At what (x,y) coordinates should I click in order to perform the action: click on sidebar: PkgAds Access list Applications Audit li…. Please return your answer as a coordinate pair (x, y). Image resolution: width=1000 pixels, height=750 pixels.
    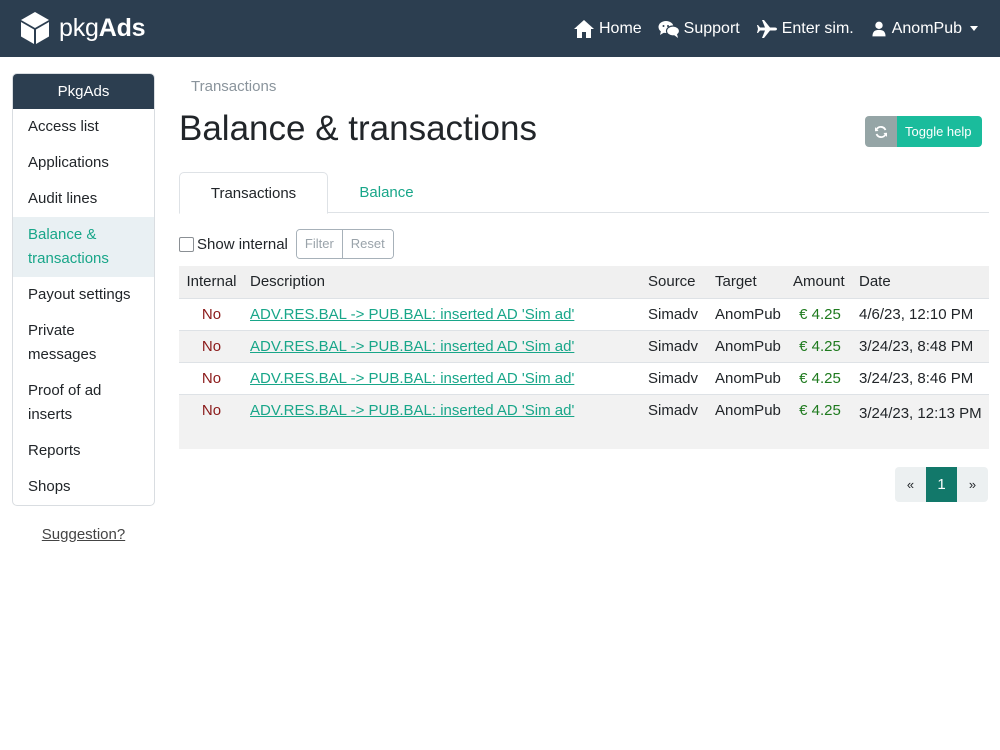
    Looking at the image, I should click on (83, 308).